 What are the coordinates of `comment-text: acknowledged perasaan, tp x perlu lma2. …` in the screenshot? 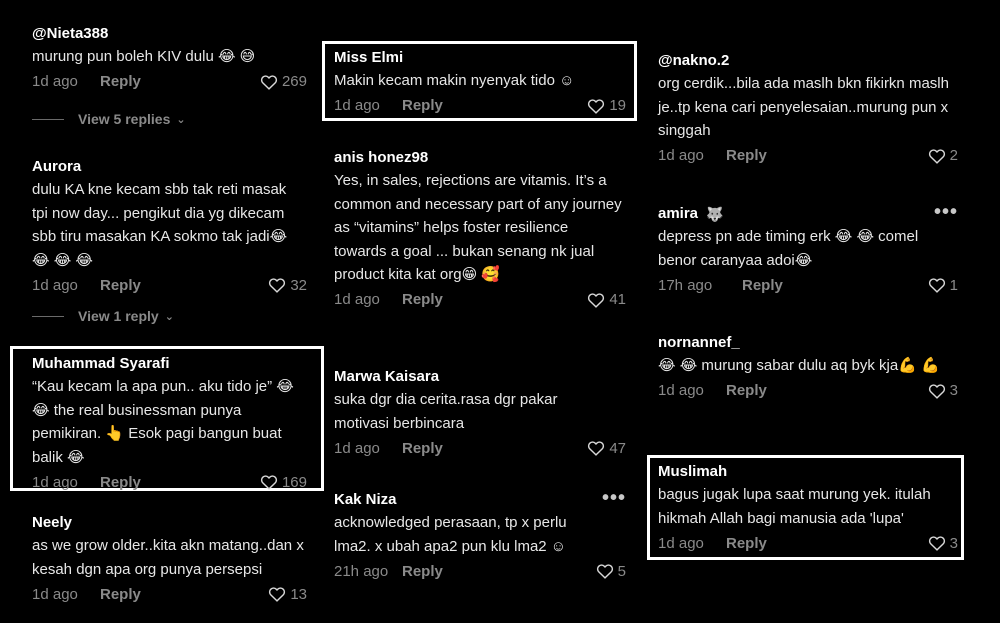 It's located at (450, 534).